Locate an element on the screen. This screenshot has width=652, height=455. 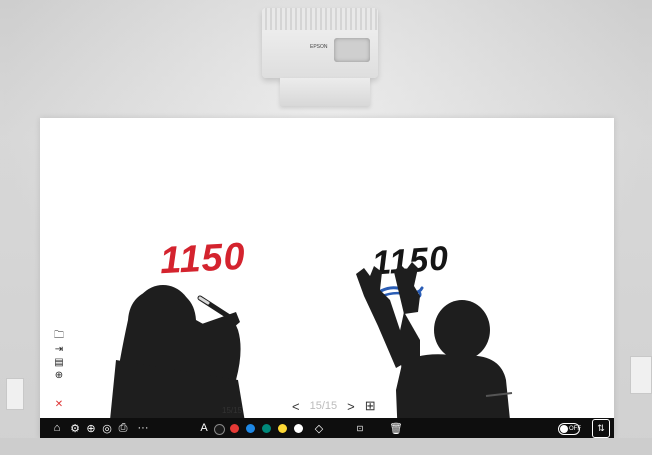
color-red-swatch is located at coordinates (234, 428).